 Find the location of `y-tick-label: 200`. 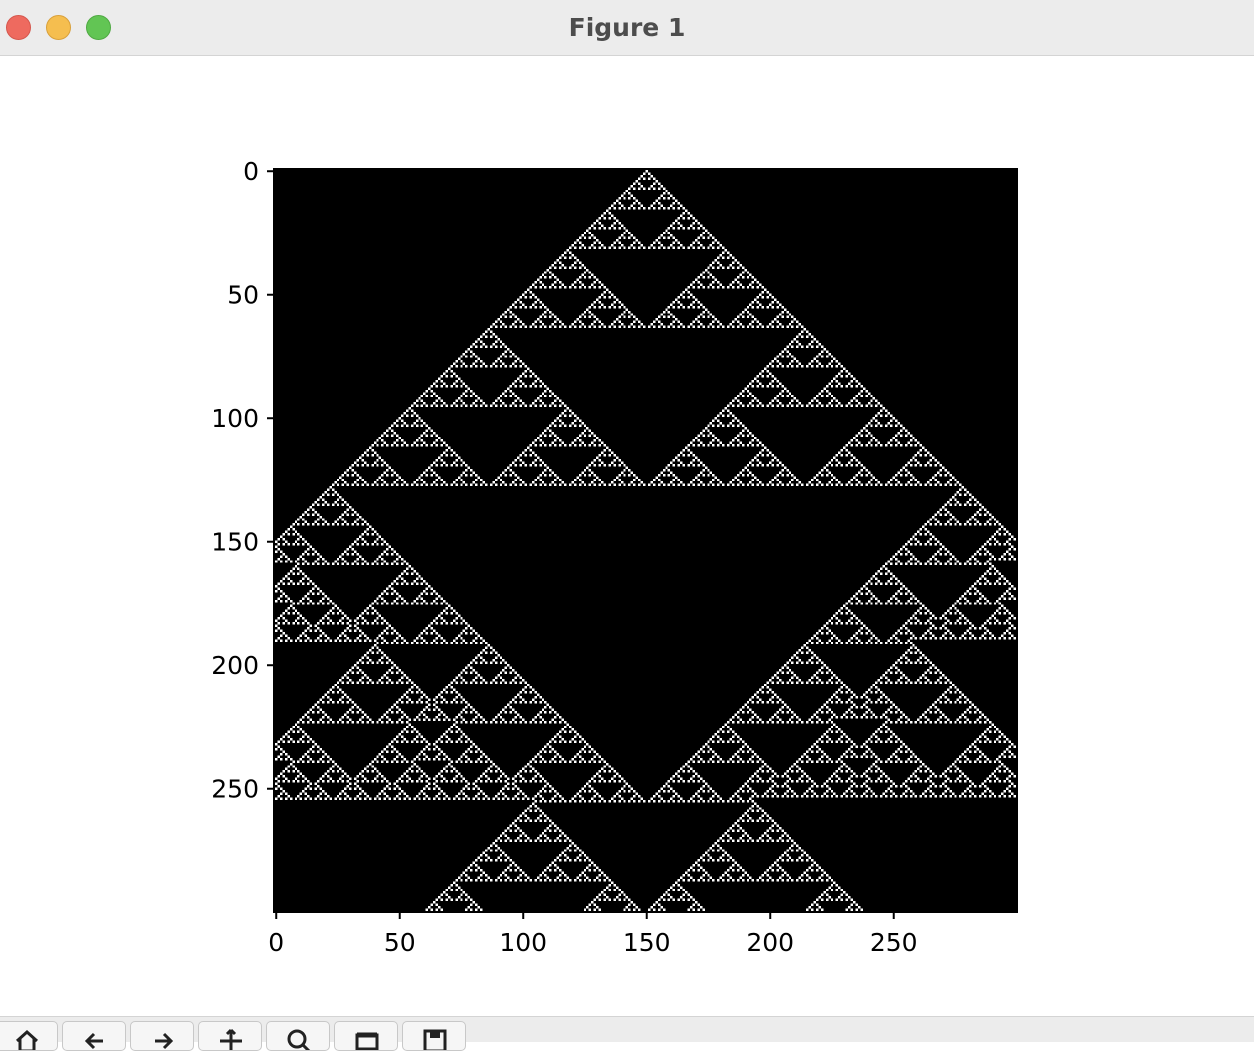

y-tick-label: 200 is located at coordinates (235, 665).